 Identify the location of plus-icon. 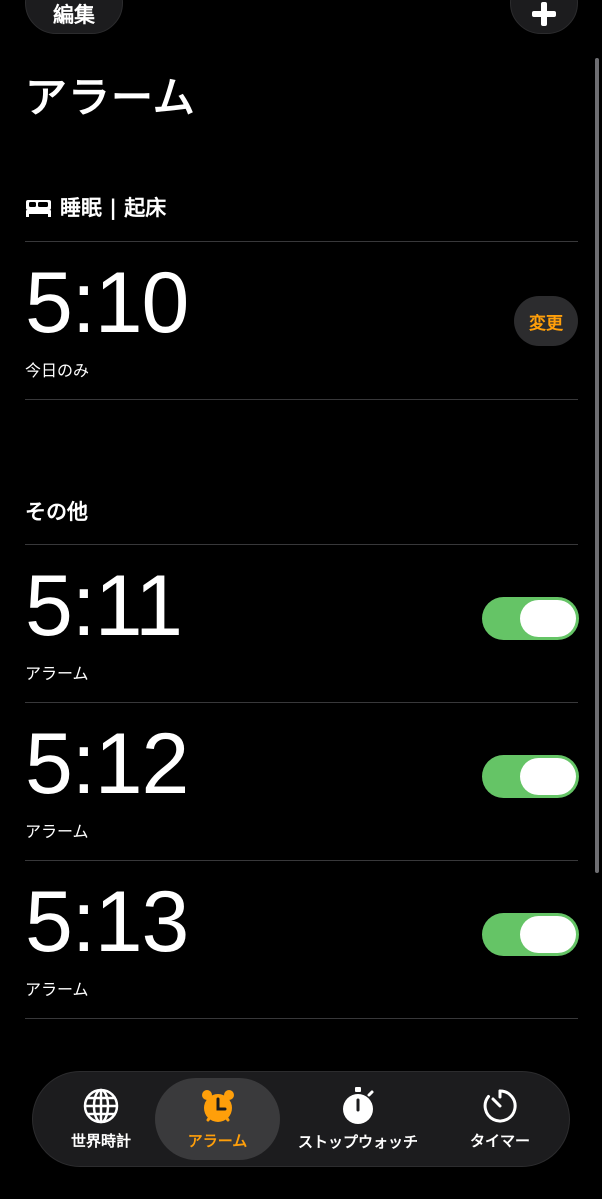
(544, 14).